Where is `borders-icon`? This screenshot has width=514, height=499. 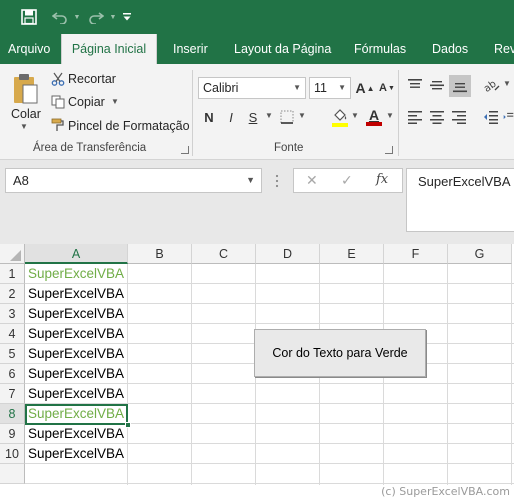
borders-icon is located at coordinates (287, 117).